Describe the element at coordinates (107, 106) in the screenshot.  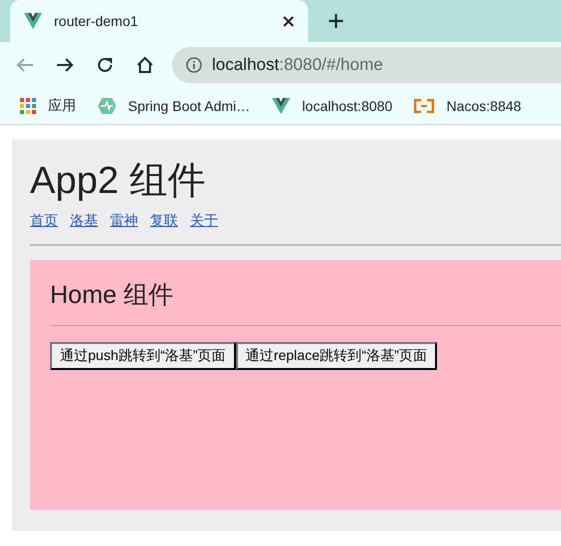
I see `pulse-icon` at that location.